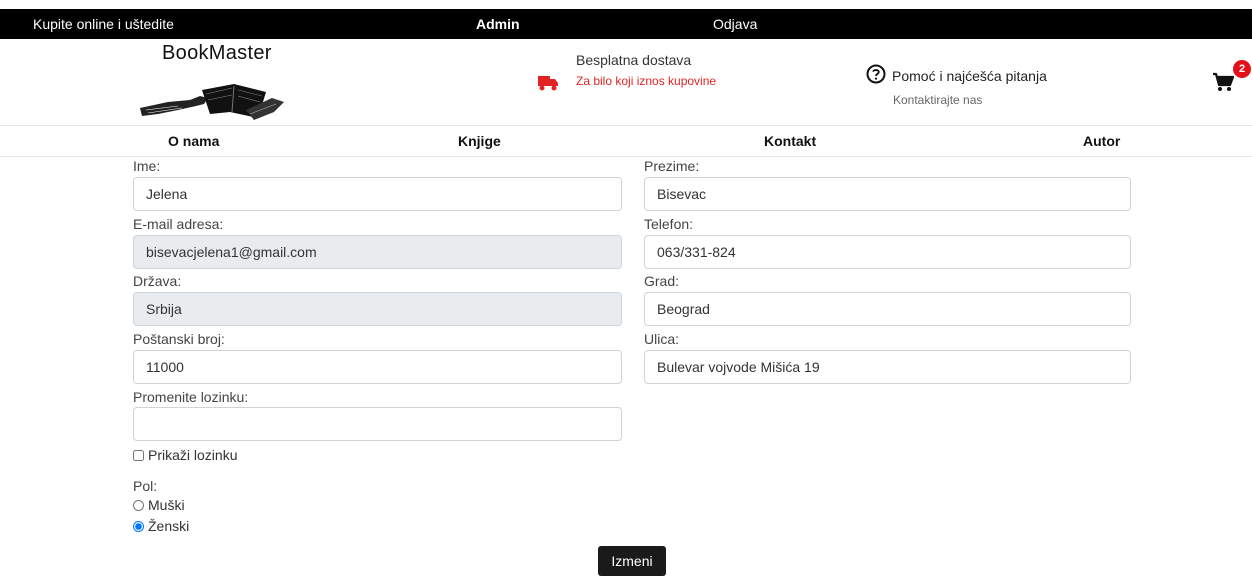  What do you see at coordinates (634, 60) in the screenshot?
I see `shipping-title: Besplatna dostava` at bounding box center [634, 60].